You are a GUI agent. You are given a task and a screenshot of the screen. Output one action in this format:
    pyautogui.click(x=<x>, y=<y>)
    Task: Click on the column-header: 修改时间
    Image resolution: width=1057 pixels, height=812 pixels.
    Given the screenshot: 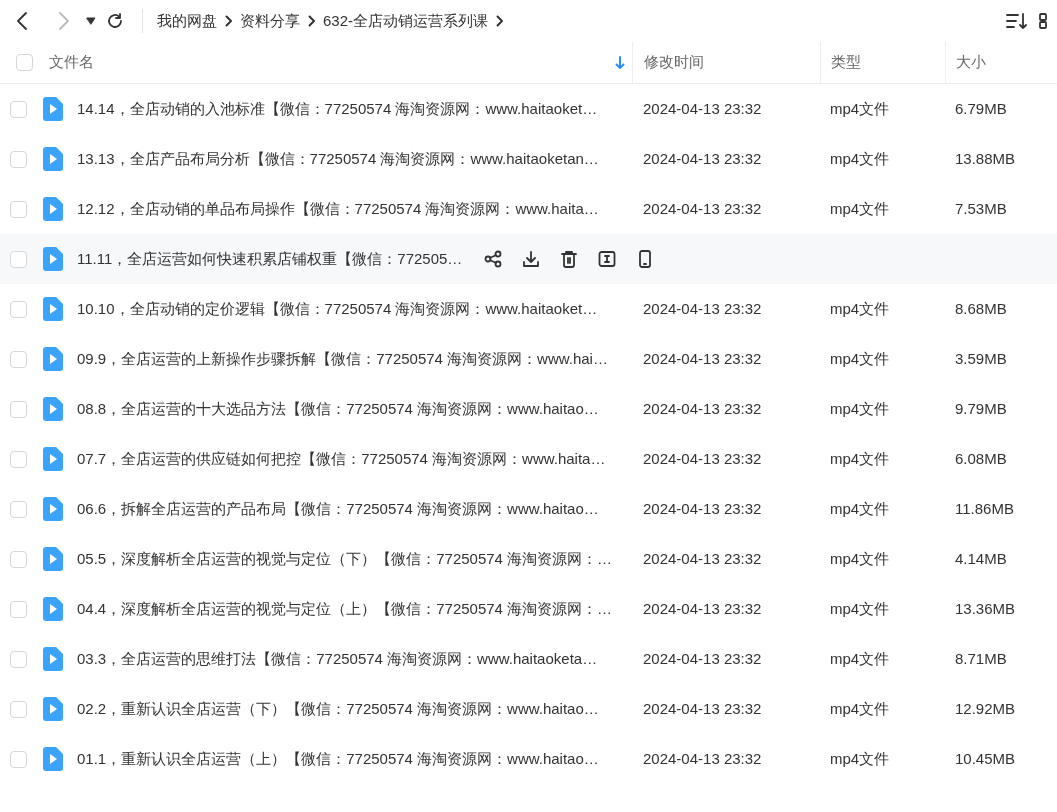 What is the action you would take?
    pyautogui.click(x=674, y=62)
    